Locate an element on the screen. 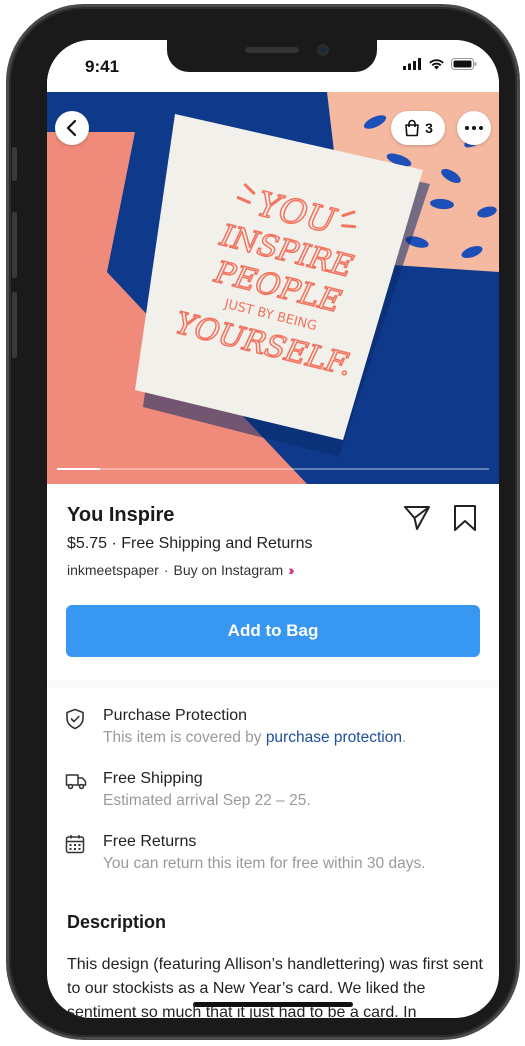 The height and width of the screenshot is (1046, 525). info-subtitle-text: This item is covered by is located at coordinates (184, 737).